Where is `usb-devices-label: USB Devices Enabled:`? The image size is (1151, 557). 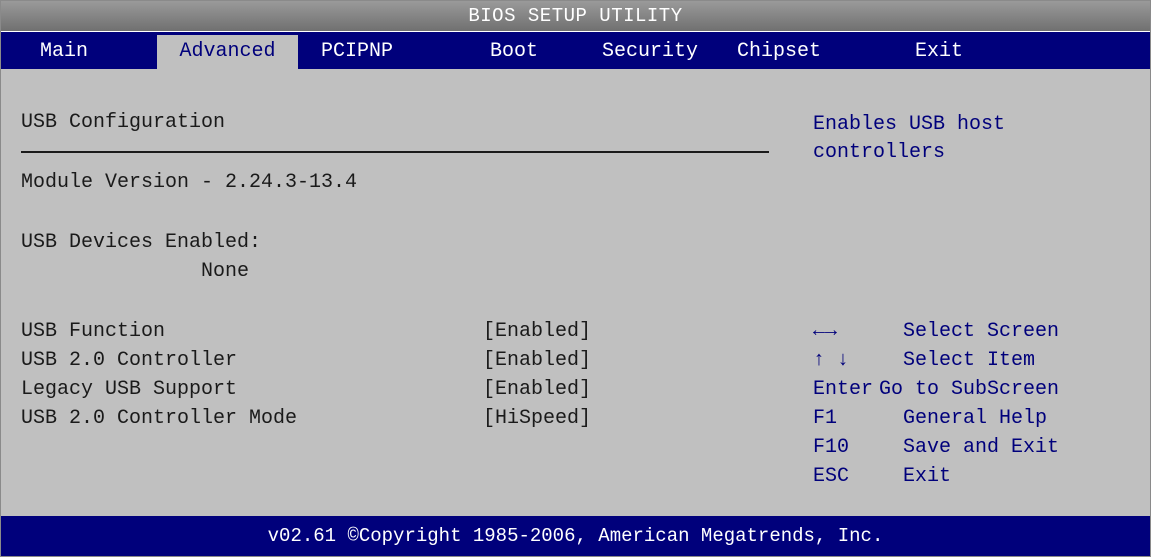
usb-devices-label: USB Devices Enabled: is located at coordinates (141, 242).